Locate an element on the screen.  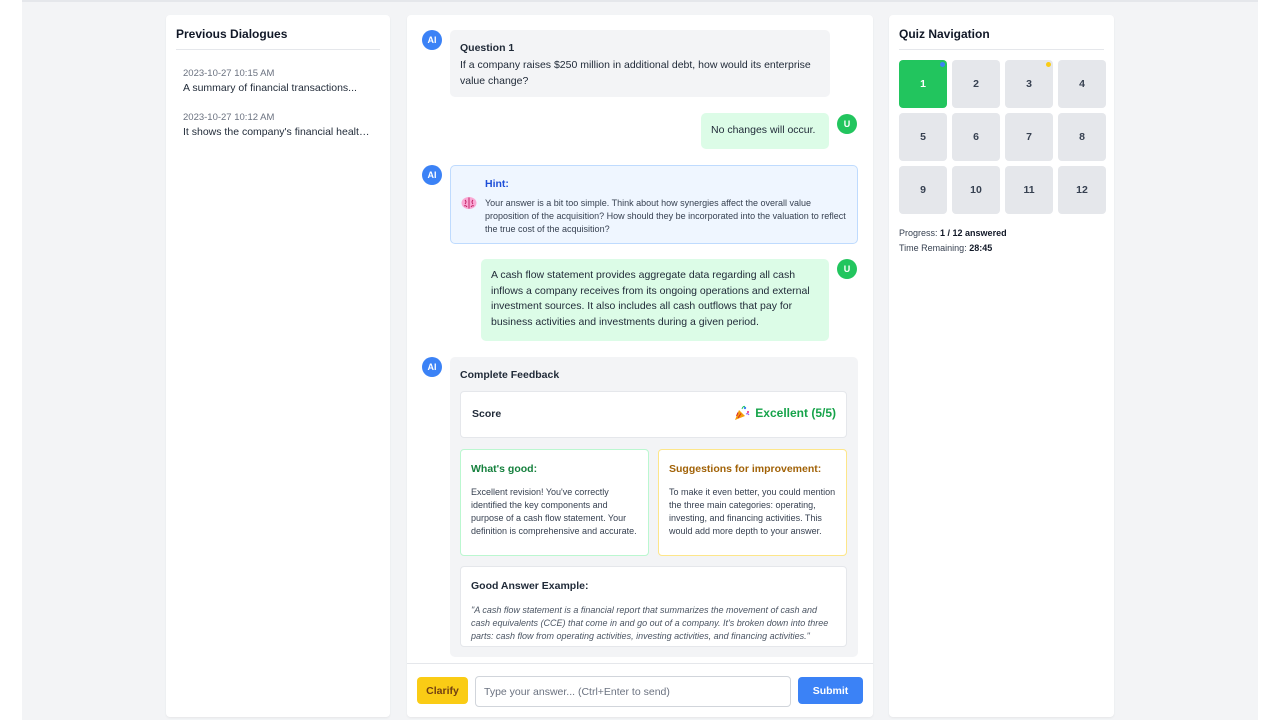
flag-indicator-dot is located at coordinates (1048, 64).